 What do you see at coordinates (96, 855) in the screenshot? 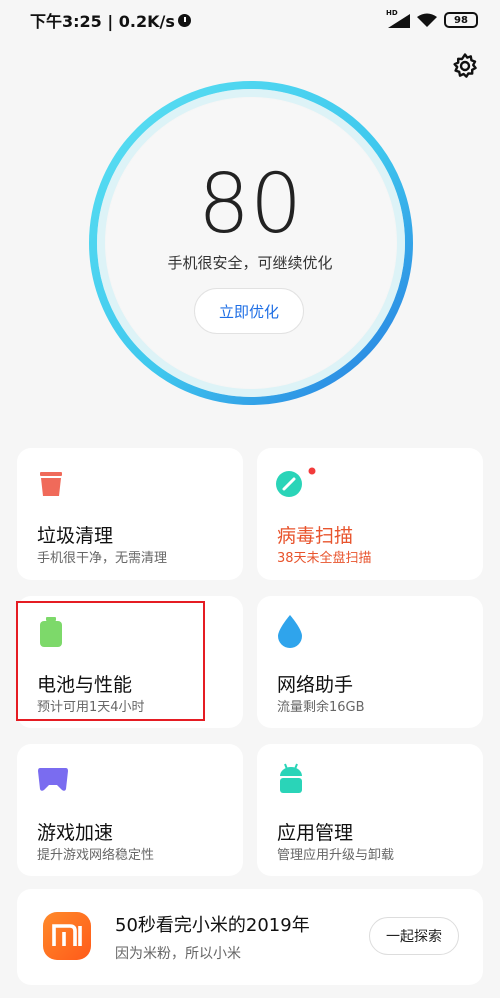
I see `card-subtitle: 提升游戏网络稳定性` at bounding box center [96, 855].